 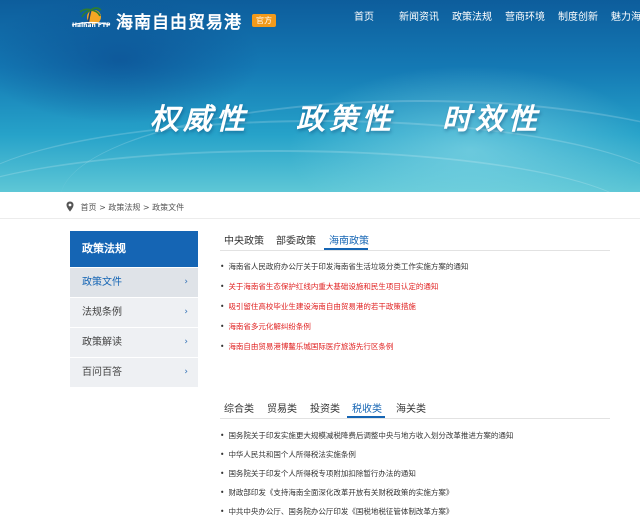 What do you see at coordinates (134, 372) in the screenshot?
I see `sidebar-item-faq: 百问百答 ›` at bounding box center [134, 372].